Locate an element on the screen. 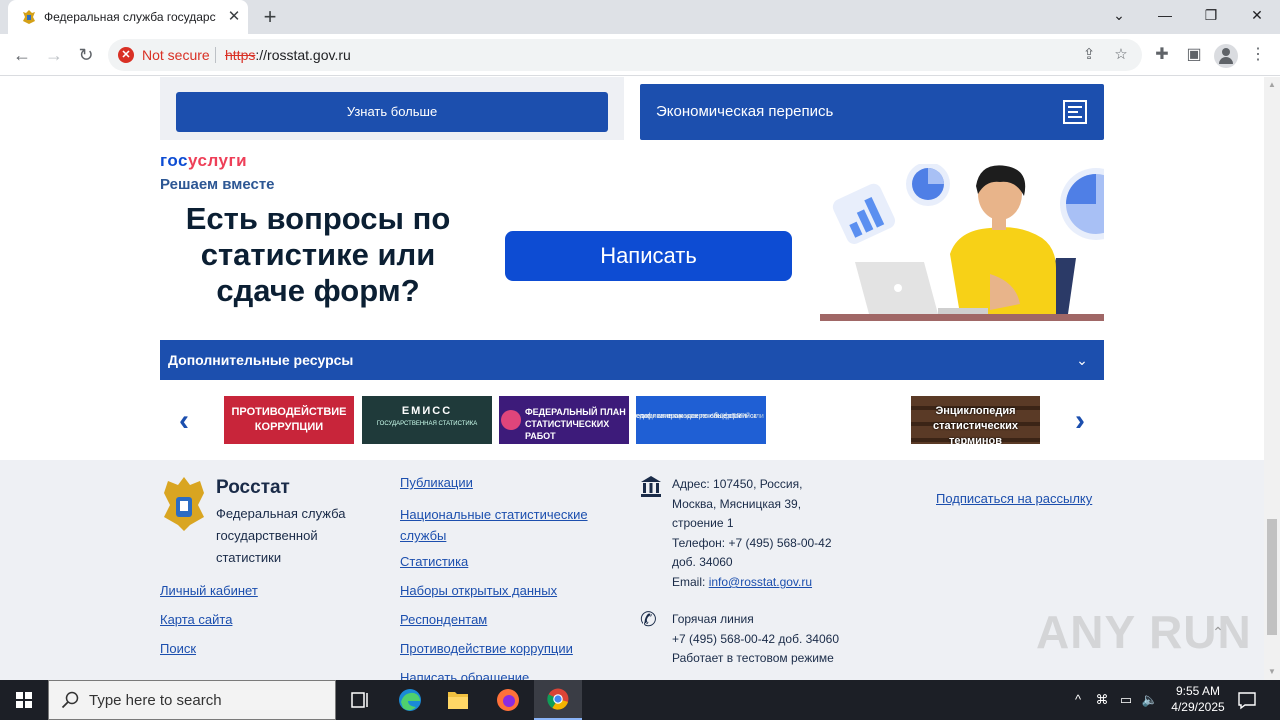 The image size is (1280, 720). banner-emiss: ЕМИСС ГОСУДАРСТВЕННАЯ СТАТИСТИКА is located at coordinates (427, 420).